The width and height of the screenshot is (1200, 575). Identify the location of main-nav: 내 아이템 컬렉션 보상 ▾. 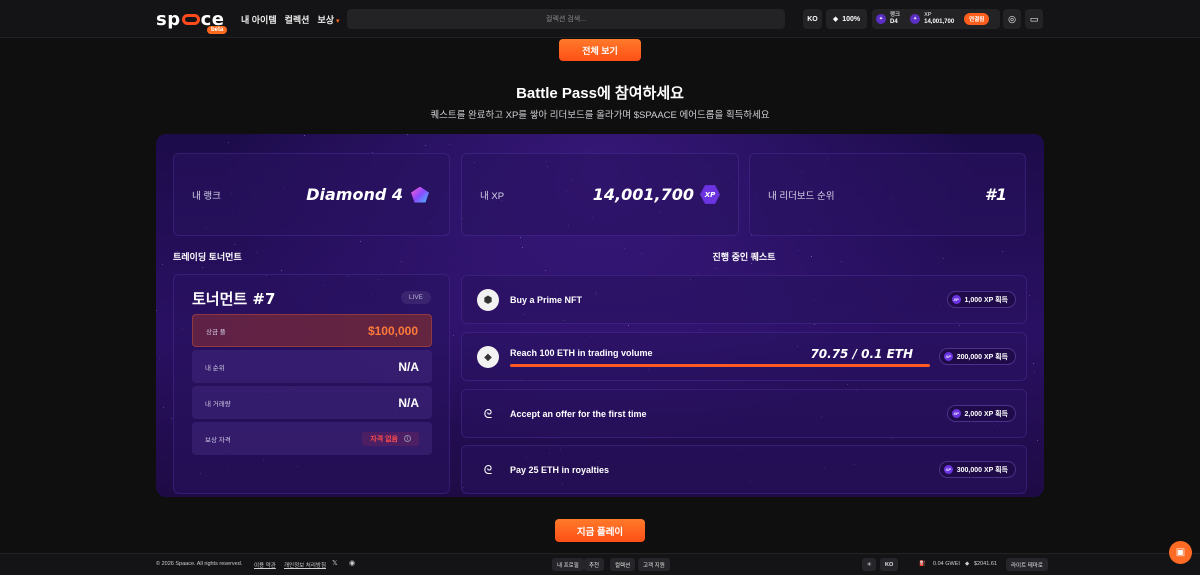
(290, 19).